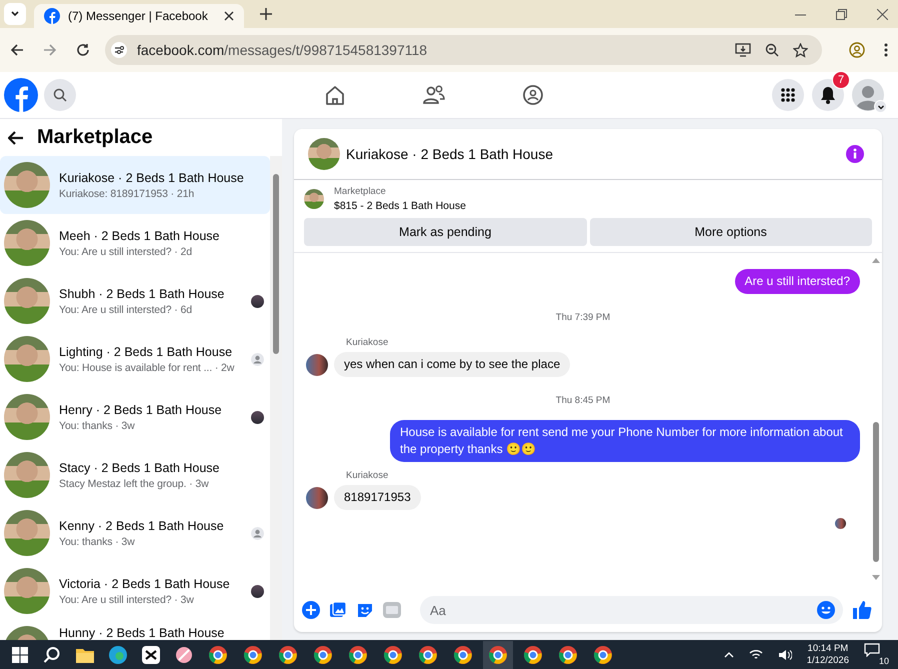 The width and height of the screenshot is (898, 669). Describe the element at coordinates (126, 252) in the screenshot. I see `conversation-preview: You: Are u still intersted? · 2d` at that location.